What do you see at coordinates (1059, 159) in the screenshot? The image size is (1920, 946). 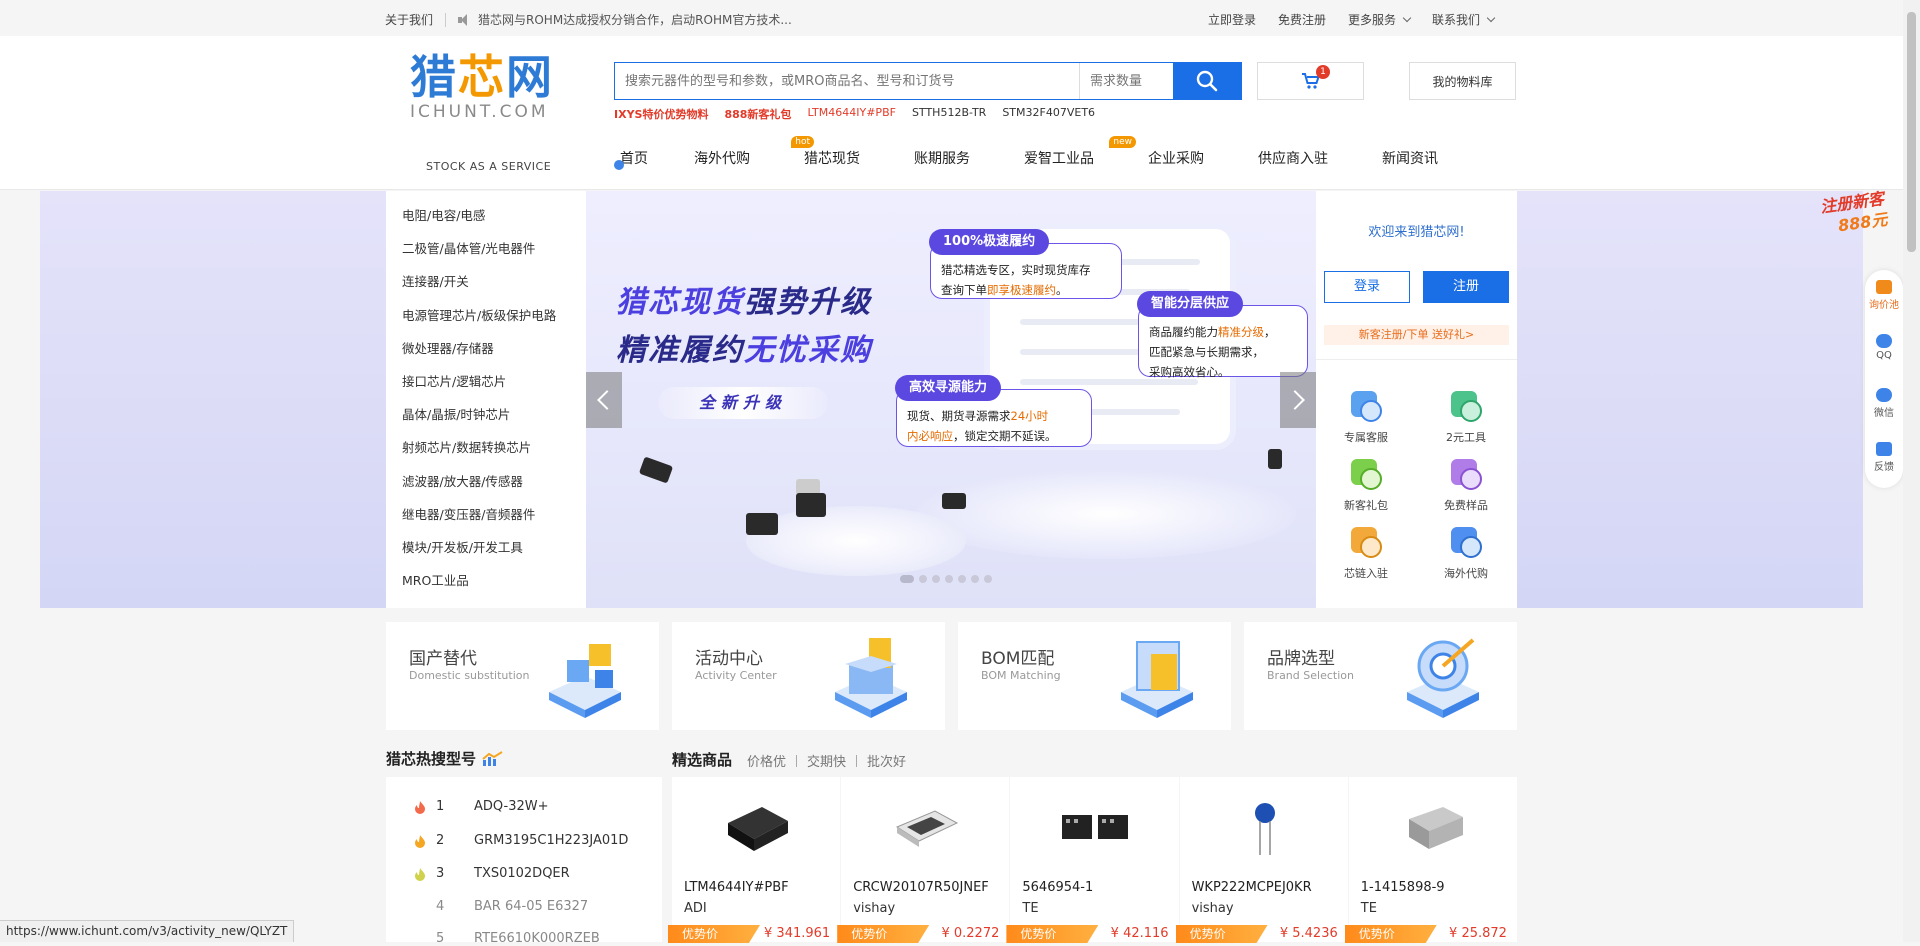 I see `nav-label: 爱智工业品` at bounding box center [1059, 159].